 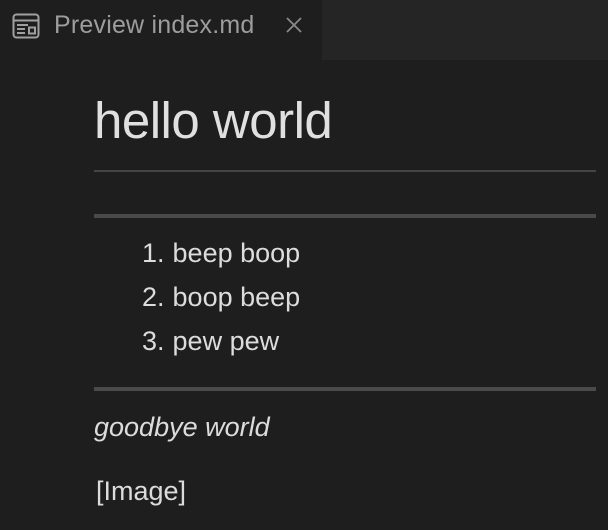 I want to click on tab-bar: Preview index.md, so click(x=304, y=30).